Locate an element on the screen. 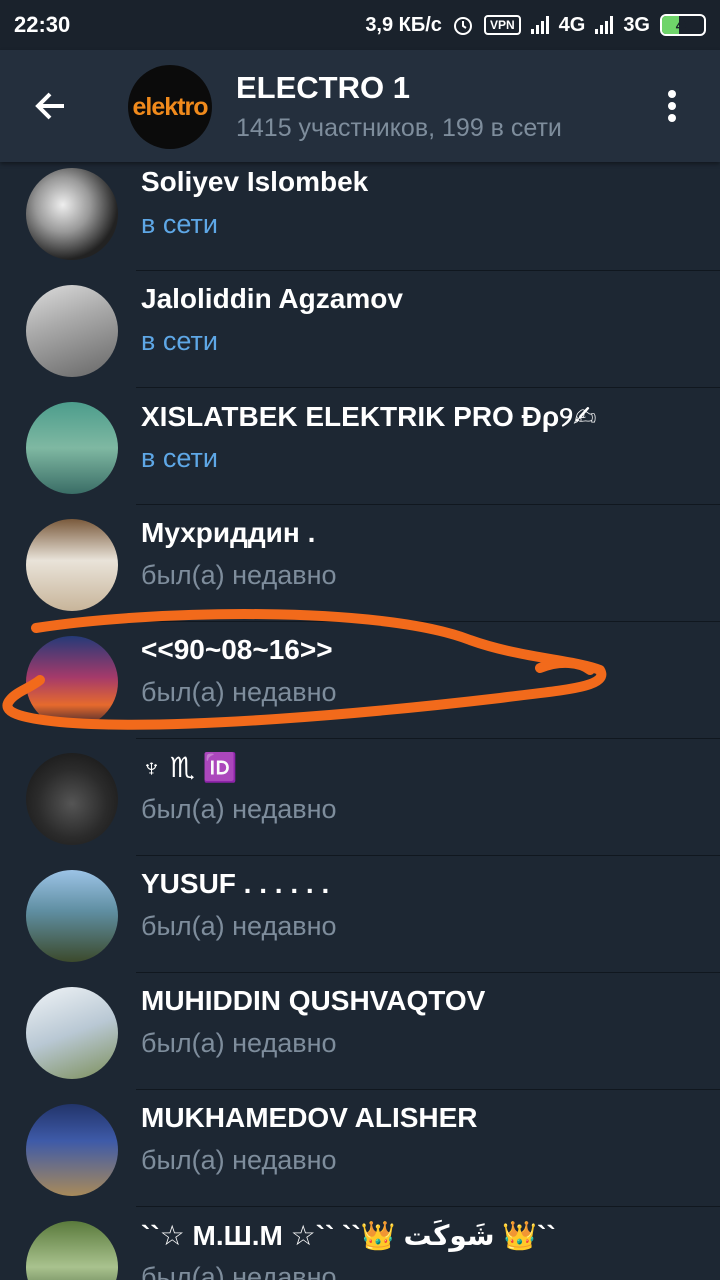 This screenshot has width=720, height=1280. more-menu-button is located at coordinates (672, 106).